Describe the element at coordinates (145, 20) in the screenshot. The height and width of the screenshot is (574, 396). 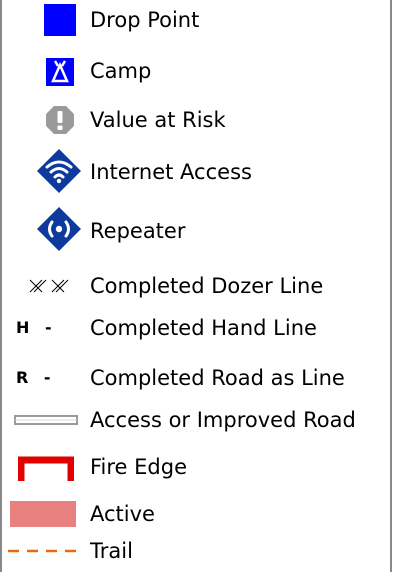
I see `legend-label-drop-point: Drop Point` at that location.